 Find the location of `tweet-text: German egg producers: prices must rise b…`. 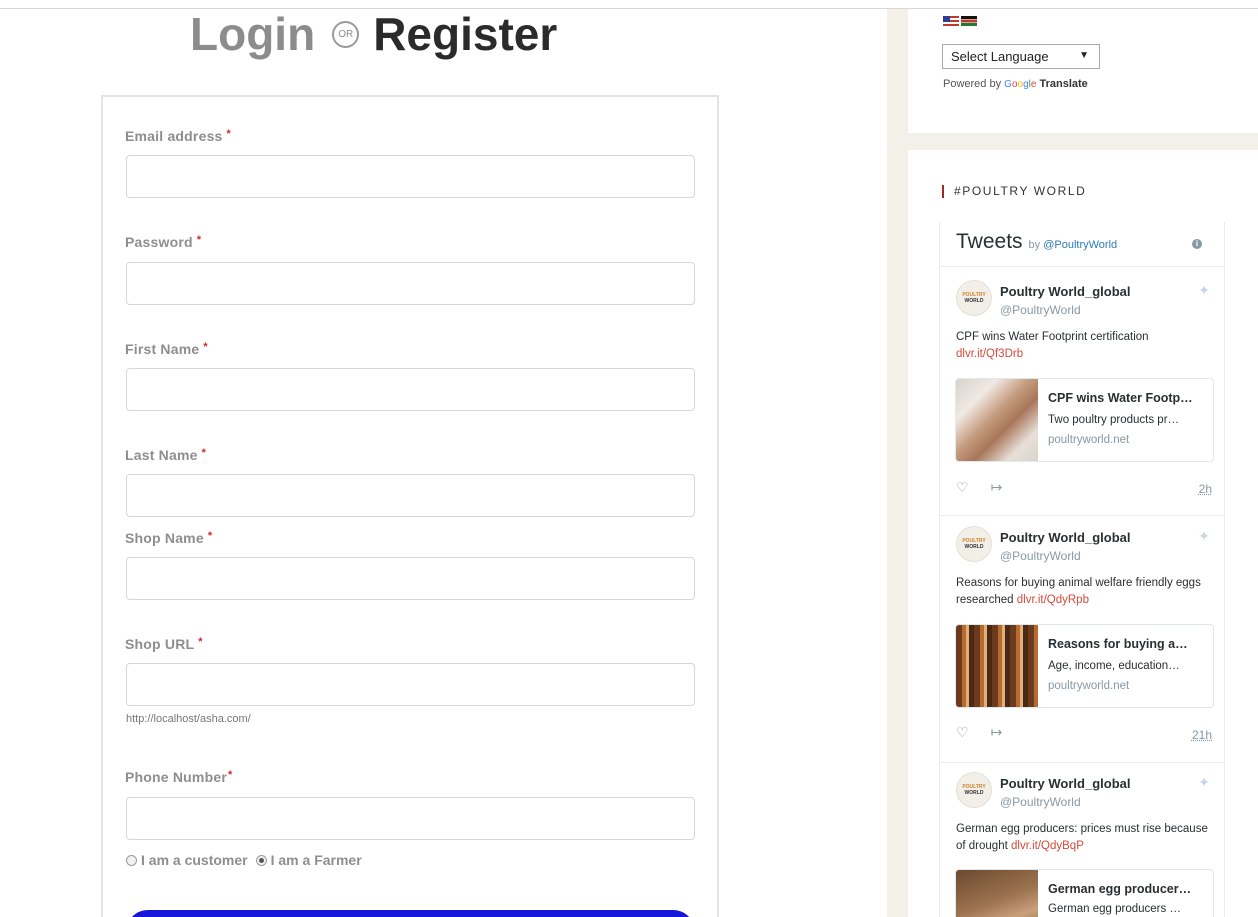

tweet-text: German egg producers: prices must rise b… is located at coordinates (1082, 837).